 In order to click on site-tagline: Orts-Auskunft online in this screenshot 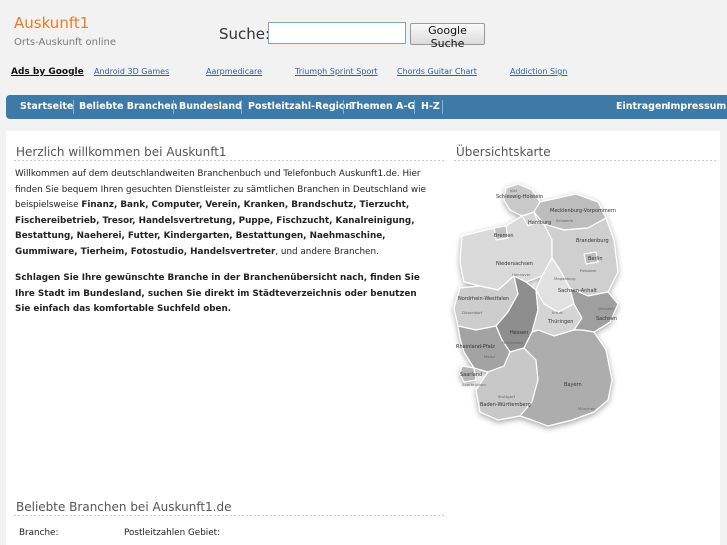, I will do `click(65, 42)`.